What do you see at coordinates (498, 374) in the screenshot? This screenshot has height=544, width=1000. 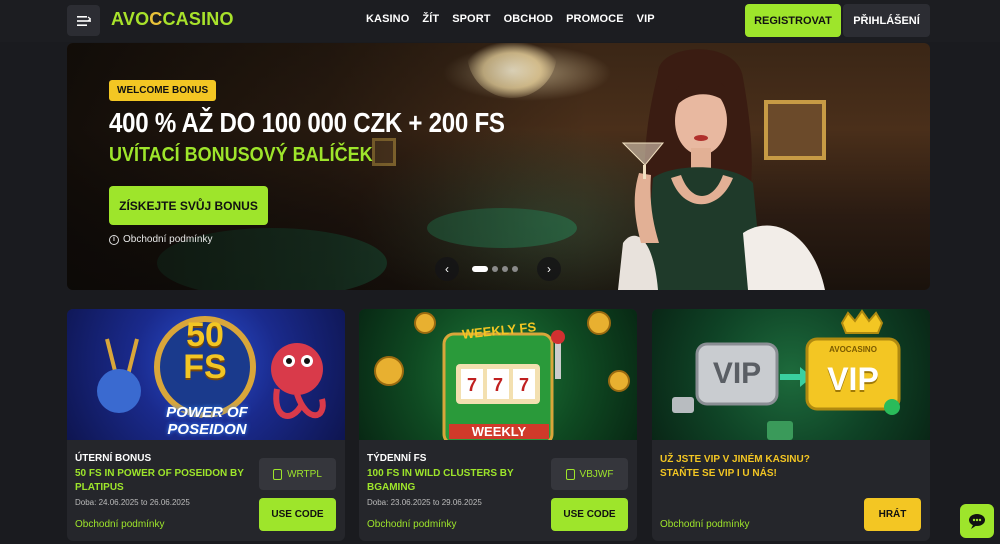 I see `promo-image-weekly-fs: 7 7 7 WEEKLY FS WEEKLY` at bounding box center [498, 374].